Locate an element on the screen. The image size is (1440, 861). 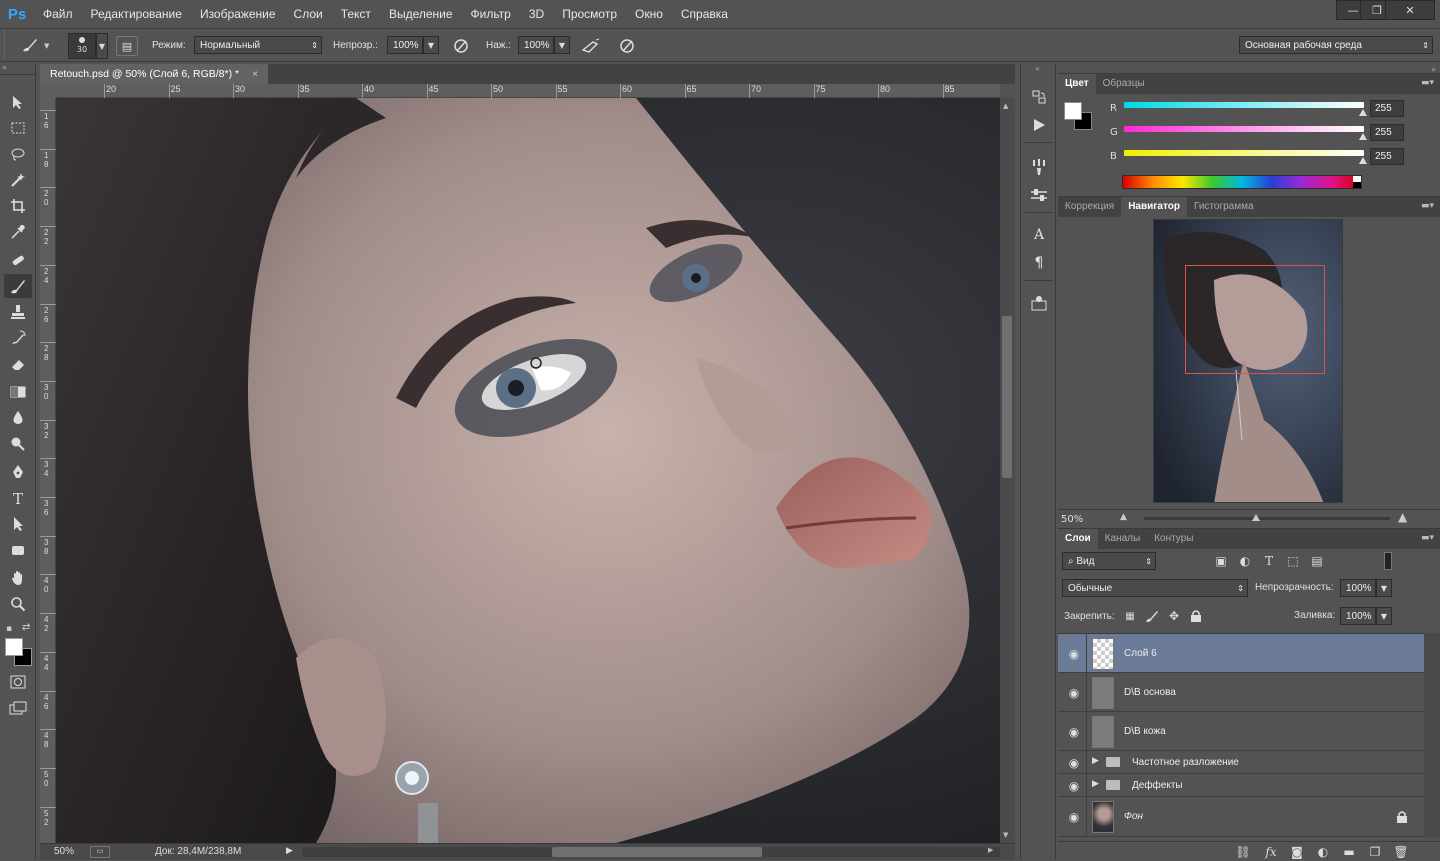
layer-style-icon: fx is located at coordinates (1271, 852).